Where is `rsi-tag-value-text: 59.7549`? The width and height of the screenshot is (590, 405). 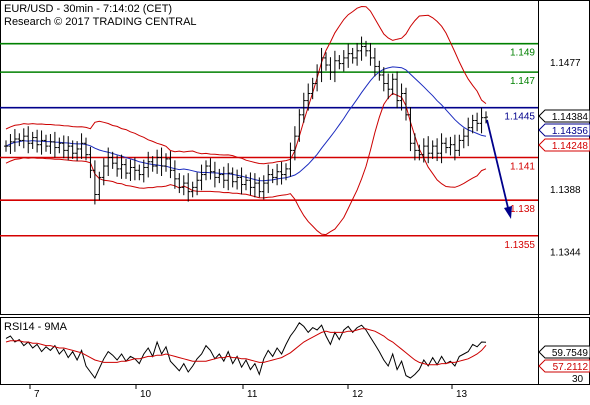
rsi-tag-value-text: 59.7549 is located at coordinates (570, 353).